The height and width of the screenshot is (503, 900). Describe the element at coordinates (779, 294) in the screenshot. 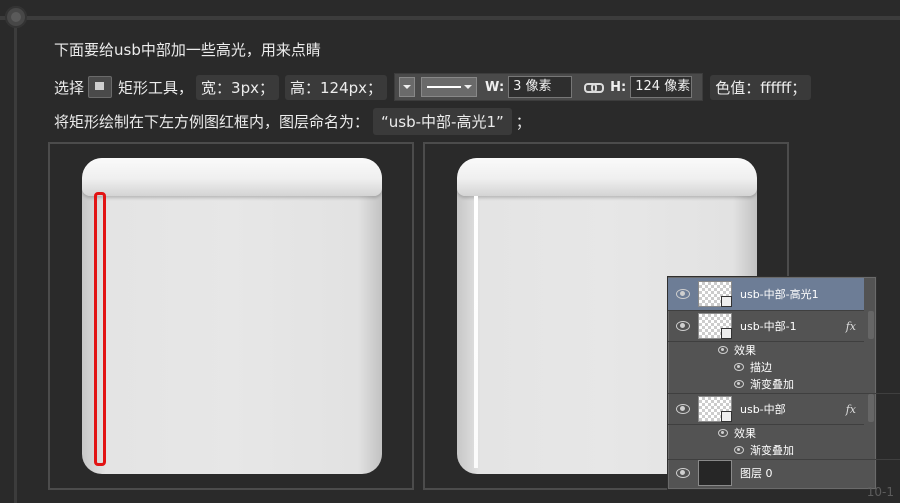

I see `layer-name: usb-中部-高光1` at that location.